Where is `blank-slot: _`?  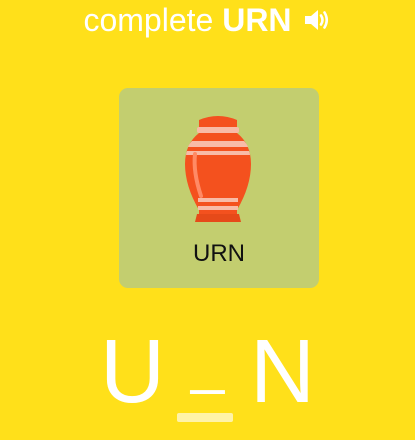
blank-slot: _ is located at coordinates (207, 372).